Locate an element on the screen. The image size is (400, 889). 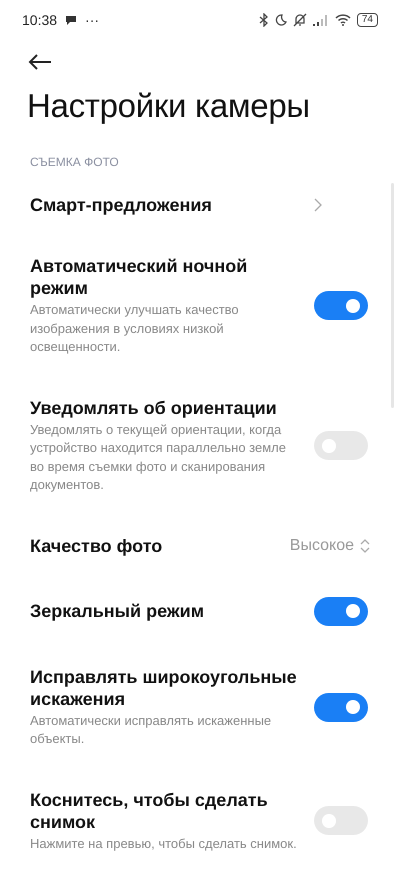
setting-title: Исправлять широкоугольные искажения is located at coordinates (166, 688).